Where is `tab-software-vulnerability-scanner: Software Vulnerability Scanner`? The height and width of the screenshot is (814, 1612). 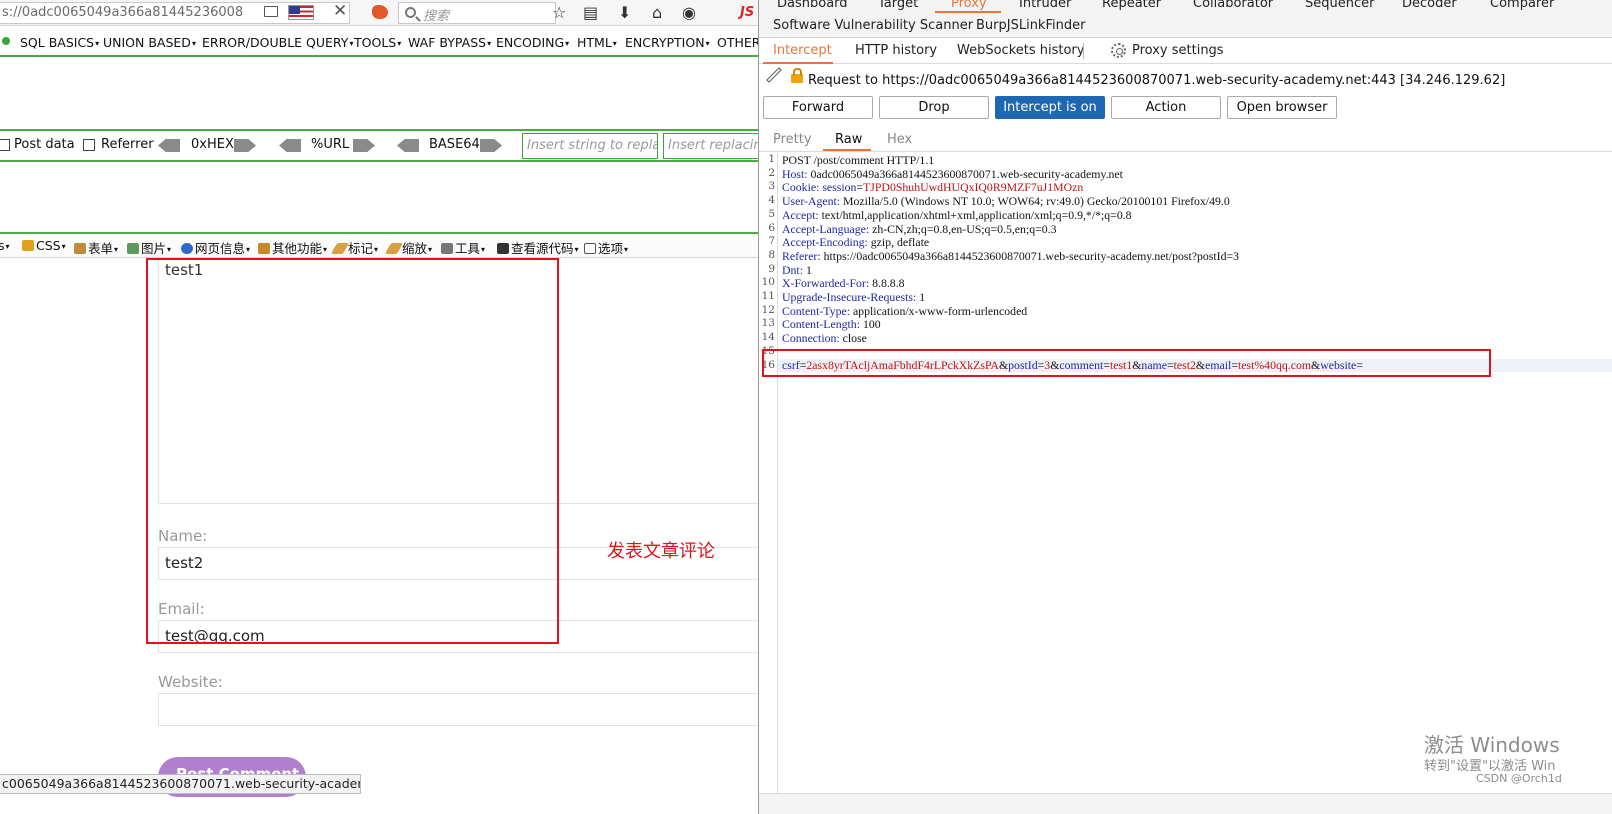 tab-software-vulnerability-scanner: Software Vulnerability Scanner is located at coordinates (873, 25).